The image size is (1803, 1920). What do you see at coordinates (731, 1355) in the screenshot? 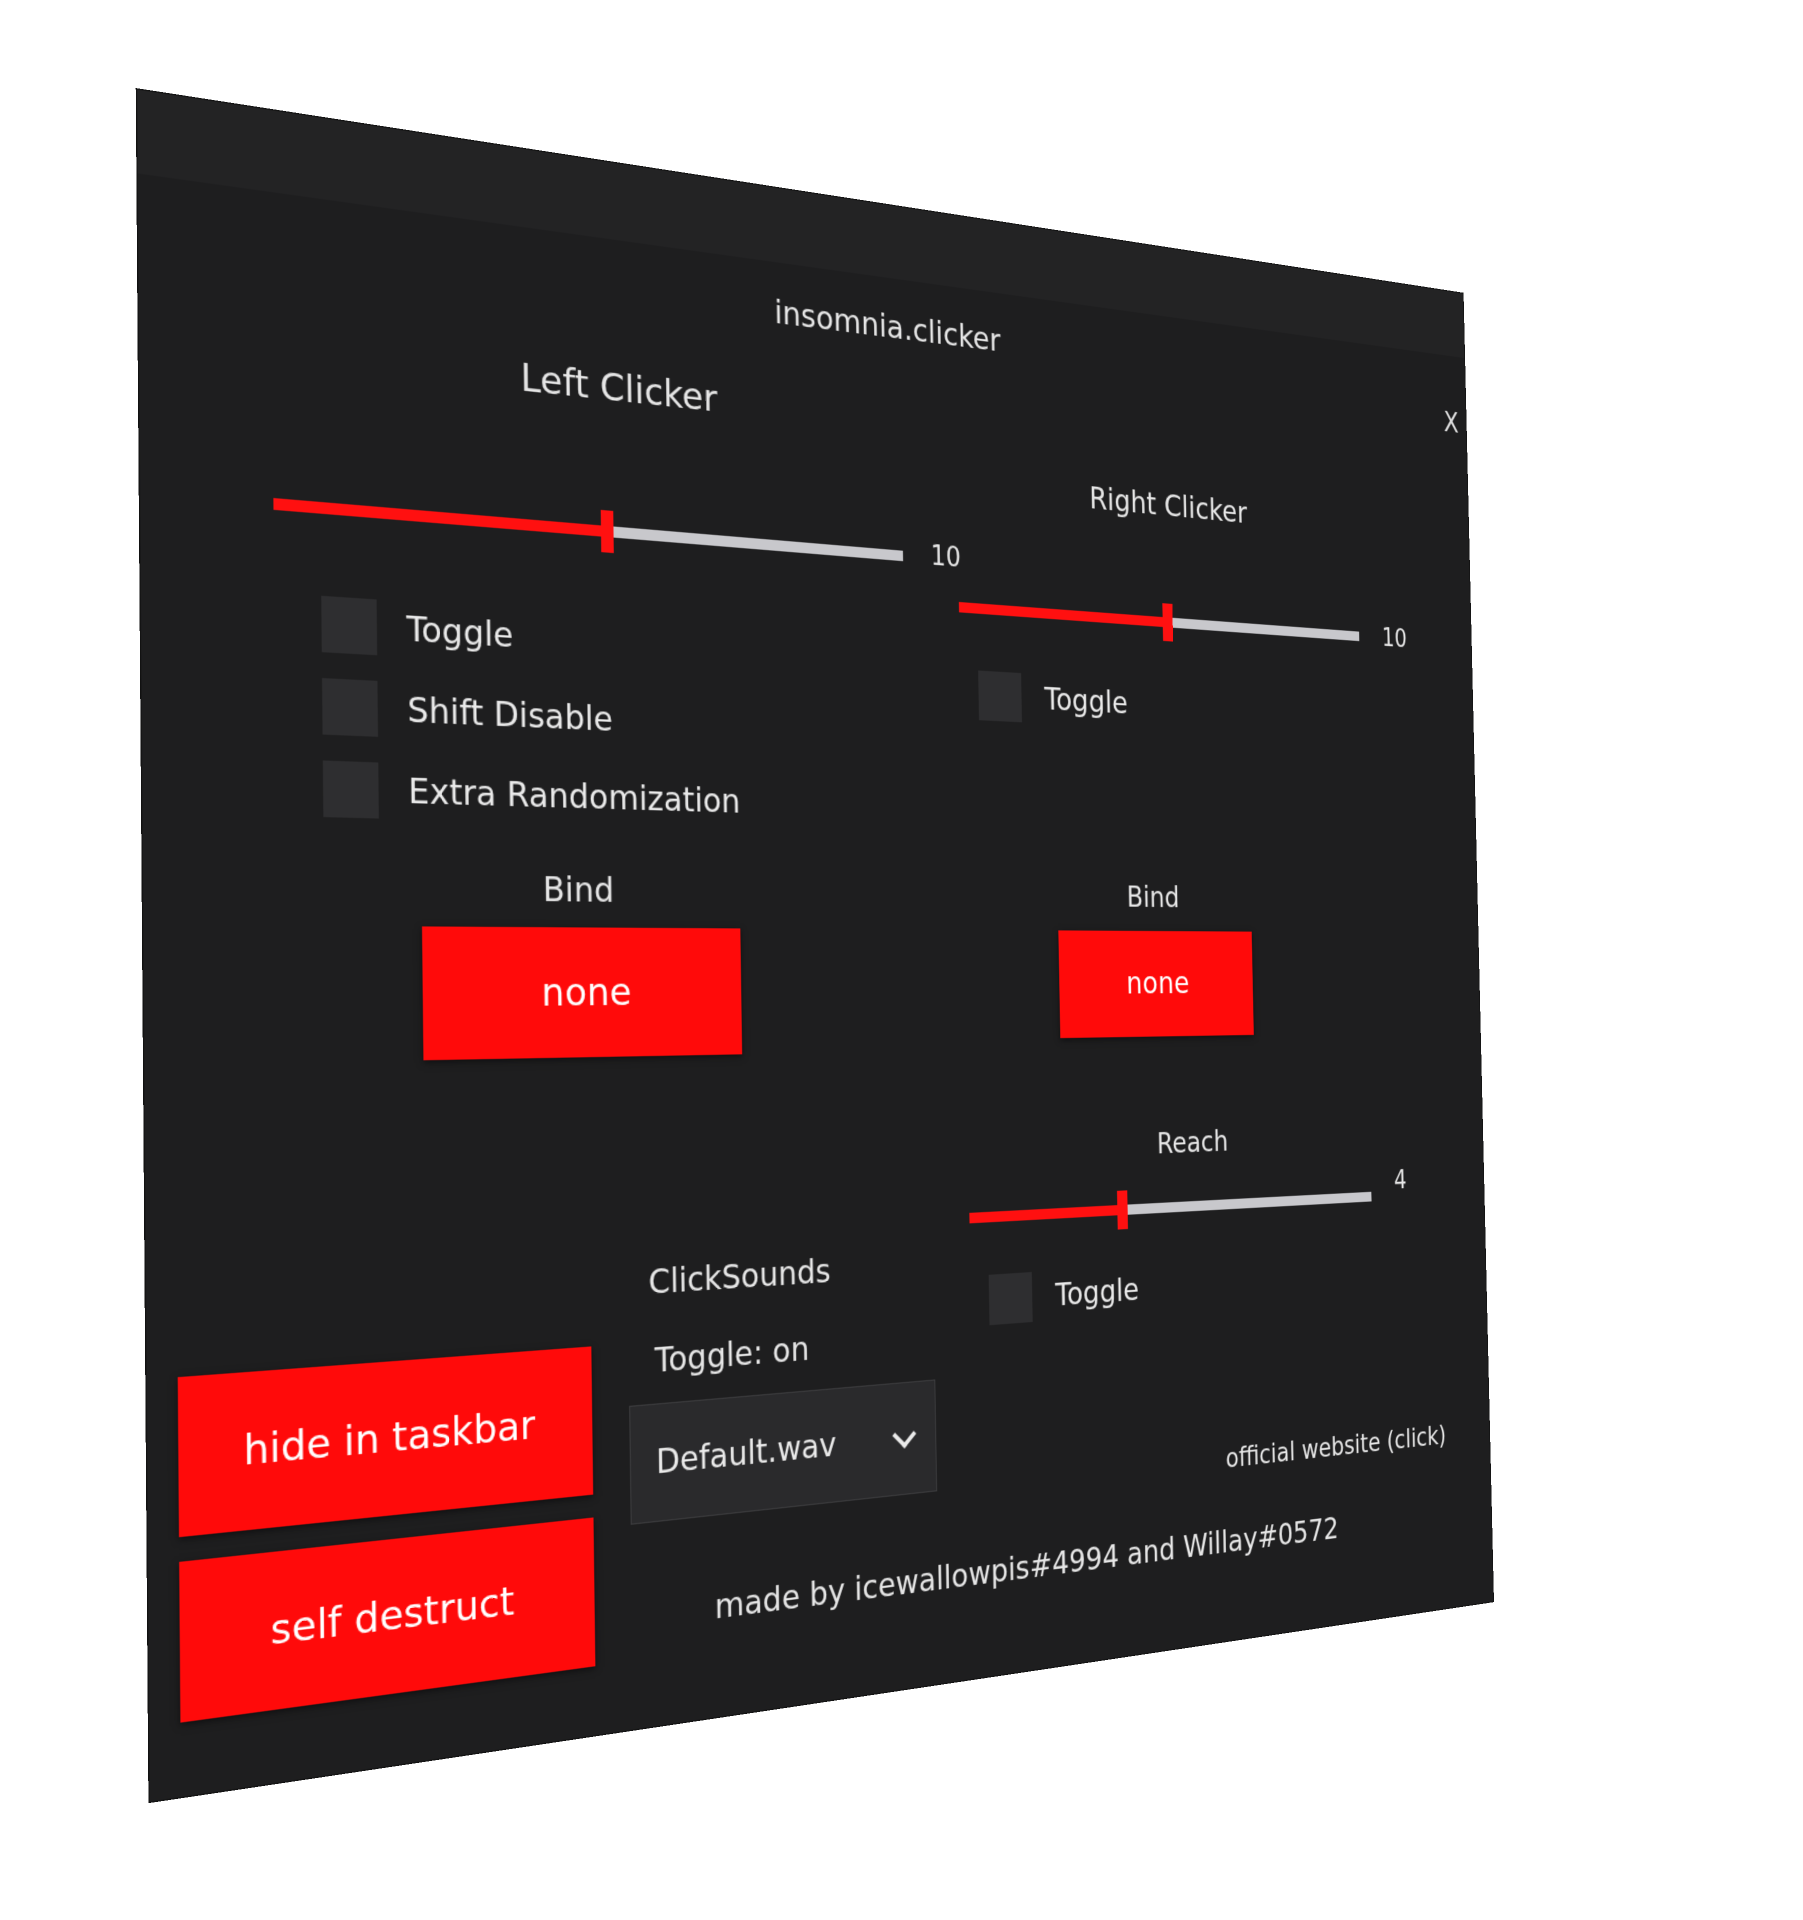
I see `click-sounds-toggle: Toggle: on` at bounding box center [731, 1355].